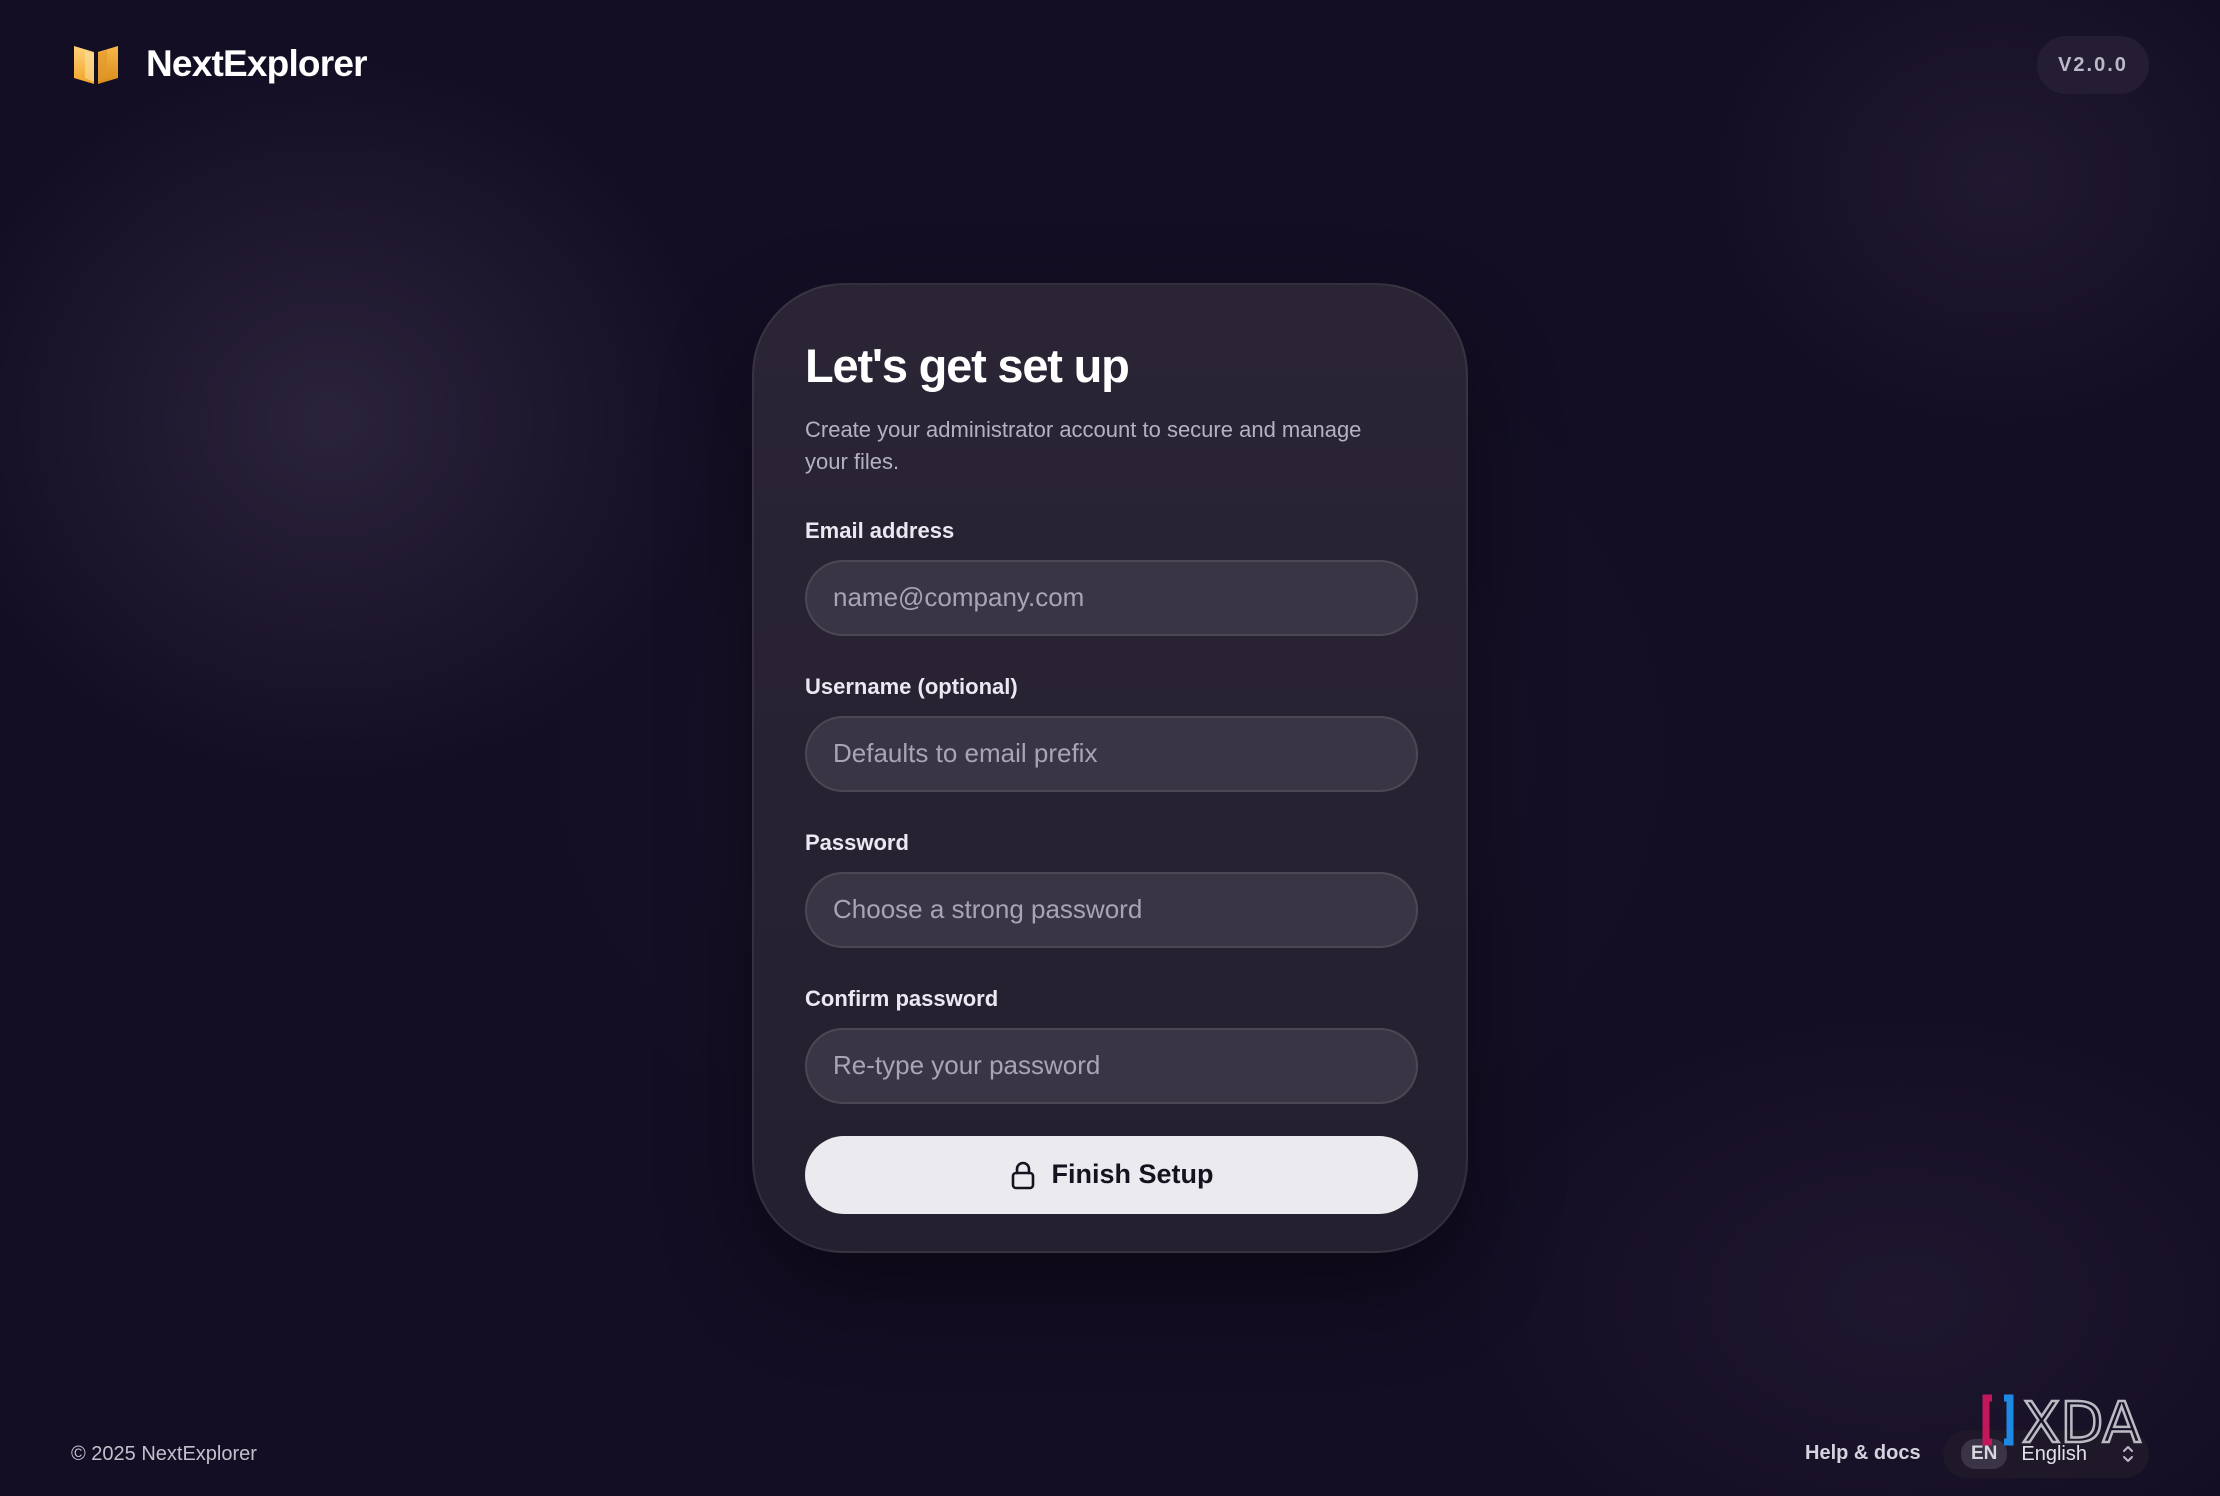 This screenshot has height=1496, width=2220. I want to click on username-label: Username (optional), so click(911, 686).